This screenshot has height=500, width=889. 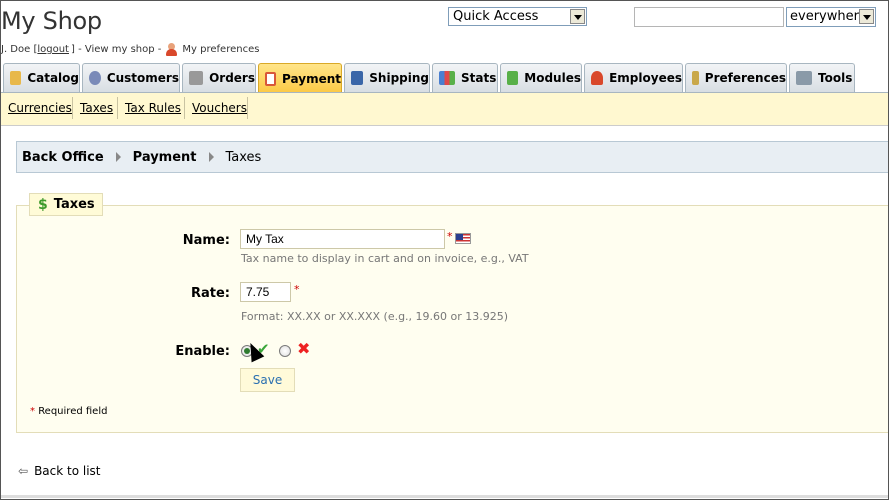 What do you see at coordinates (142, 78) in the screenshot?
I see `tab-label: Customers` at bounding box center [142, 78].